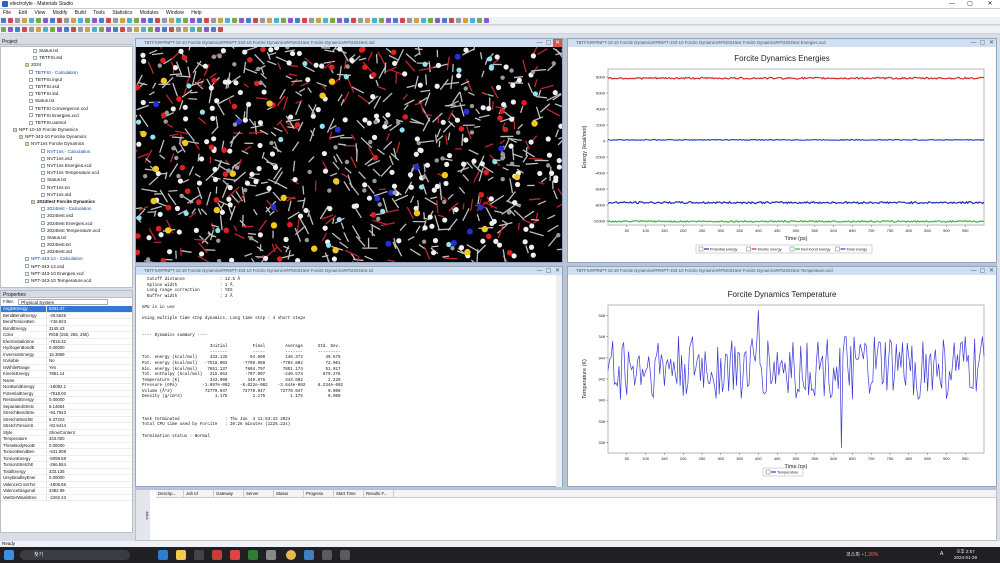  Describe the element at coordinates (235, 555) in the screenshot. I see `pdf-icon` at that location.